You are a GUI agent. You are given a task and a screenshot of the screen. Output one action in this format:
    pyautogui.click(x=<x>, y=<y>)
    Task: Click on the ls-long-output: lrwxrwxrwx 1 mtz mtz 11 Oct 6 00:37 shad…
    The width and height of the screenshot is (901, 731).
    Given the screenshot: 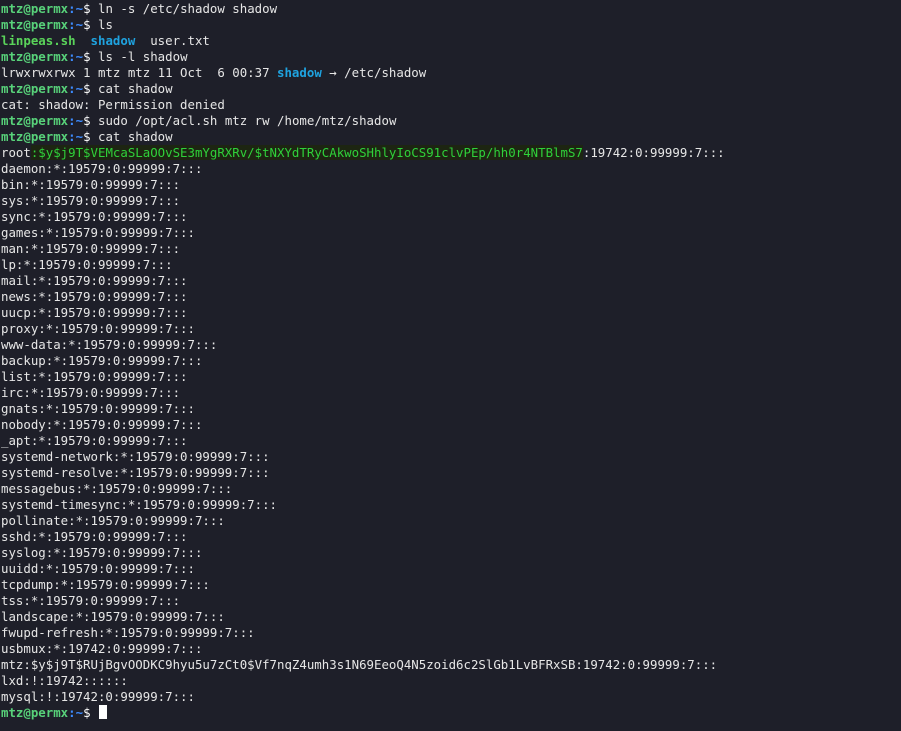 What is the action you would take?
    pyautogui.click(x=450, y=73)
    